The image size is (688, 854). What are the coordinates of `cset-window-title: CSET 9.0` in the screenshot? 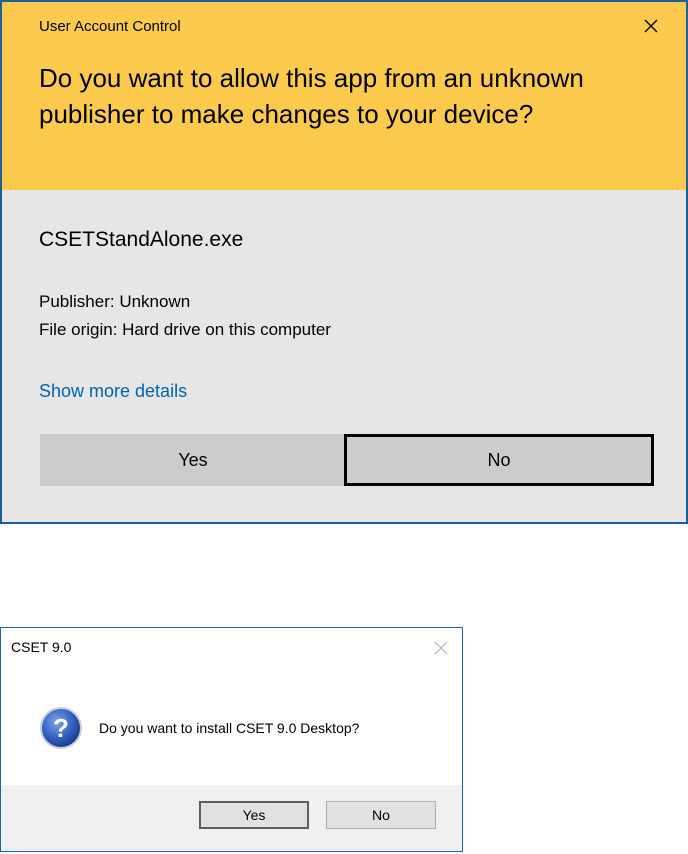 It's located at (41, 647).